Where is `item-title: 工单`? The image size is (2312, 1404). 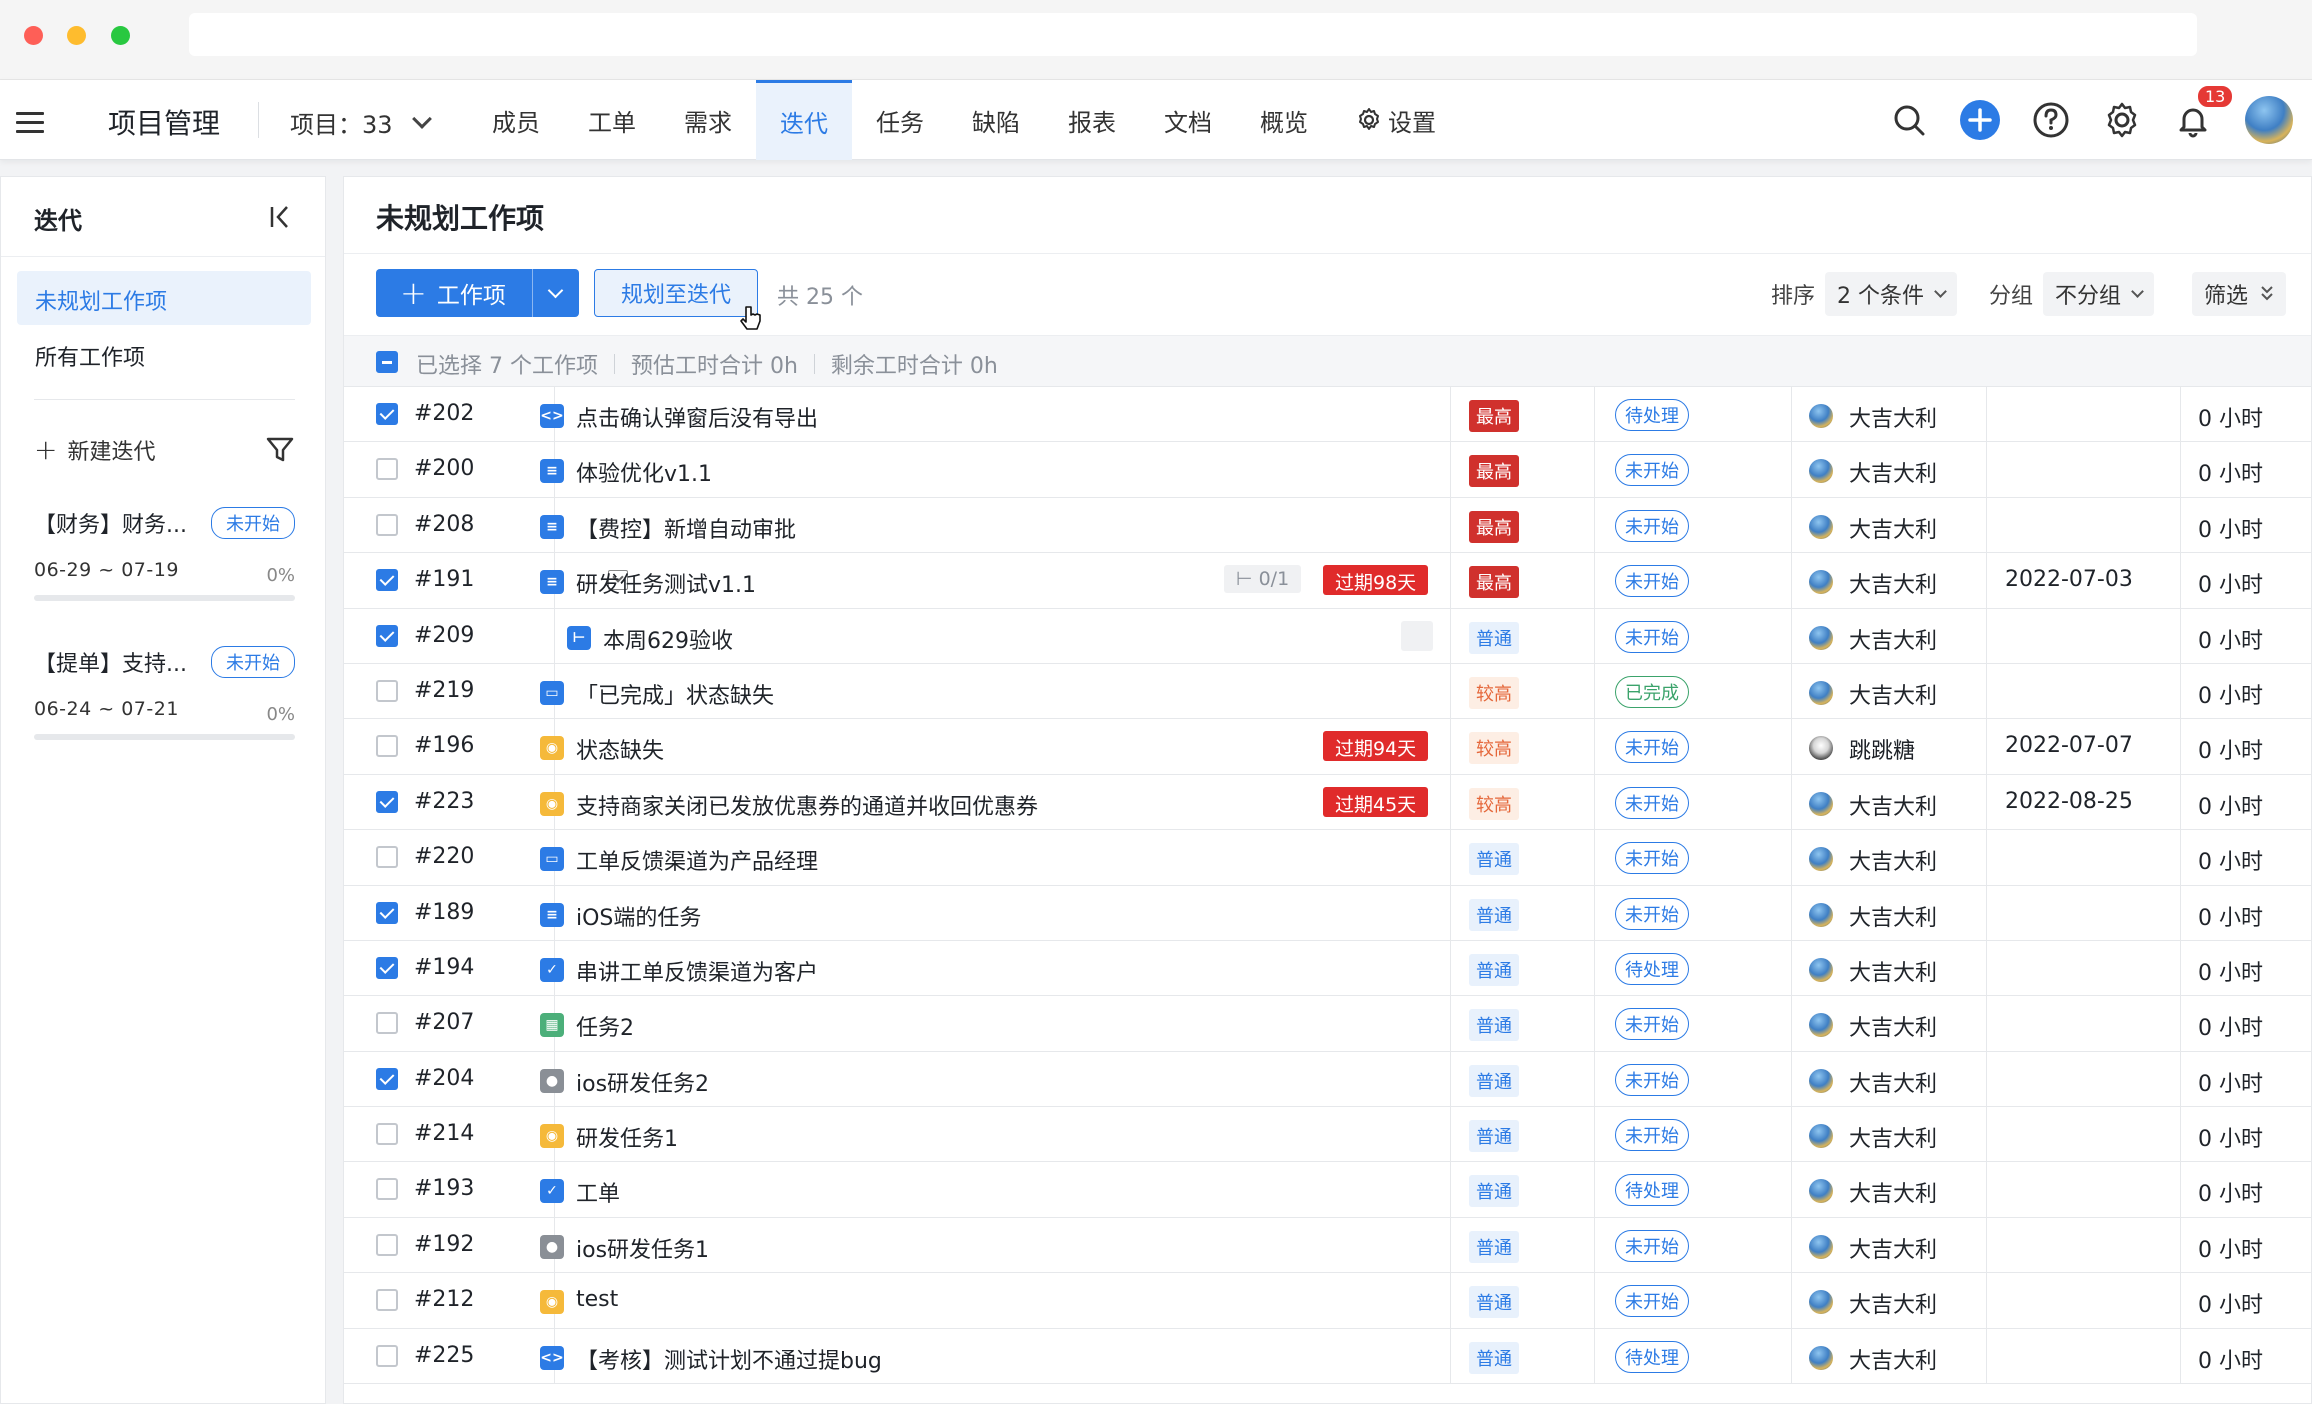
item-title: 工单 is located at coordinates (598, 1192).